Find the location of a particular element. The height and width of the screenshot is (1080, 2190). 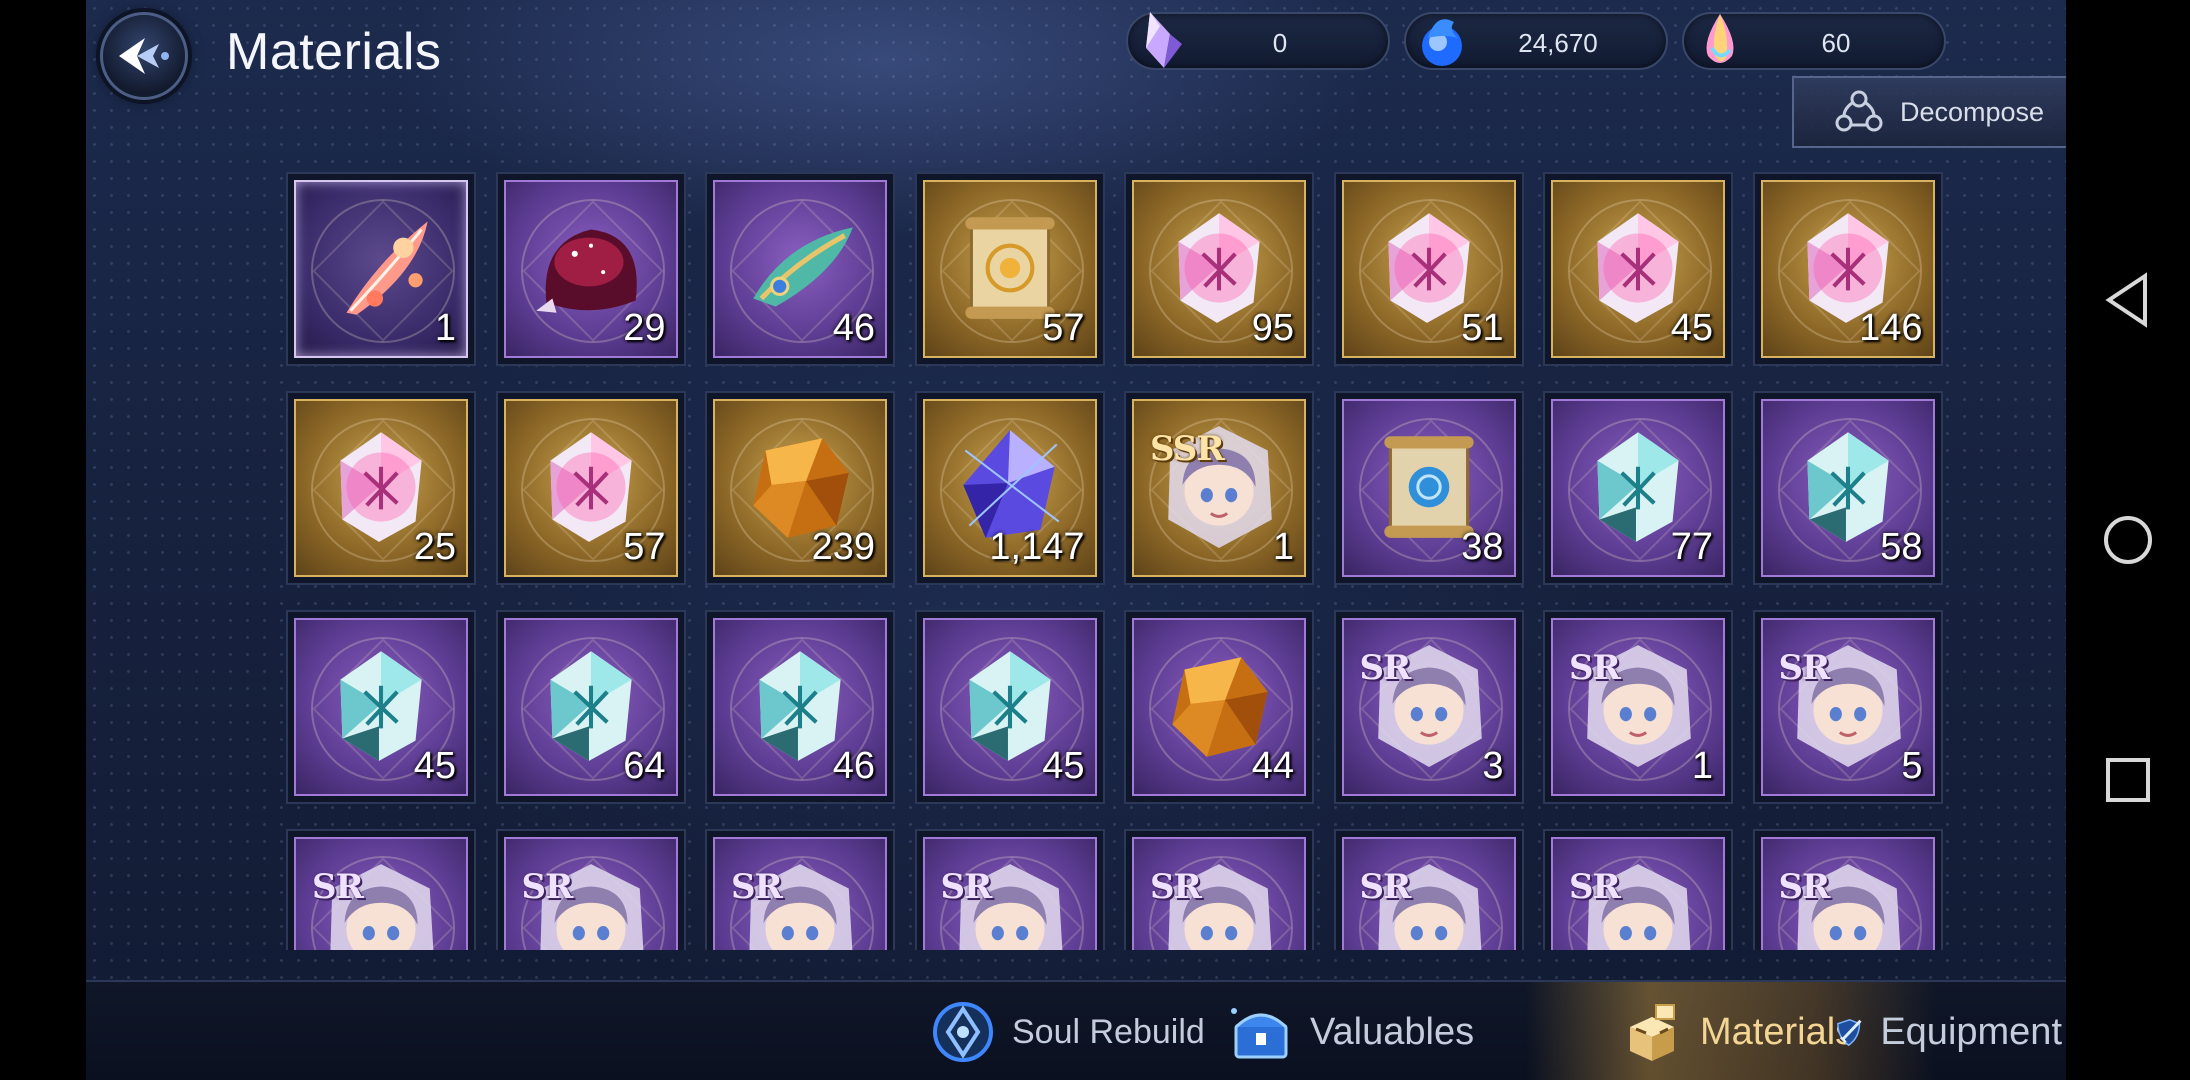

currency-crystal-value: 0 is located at coordinates (1280, 43).